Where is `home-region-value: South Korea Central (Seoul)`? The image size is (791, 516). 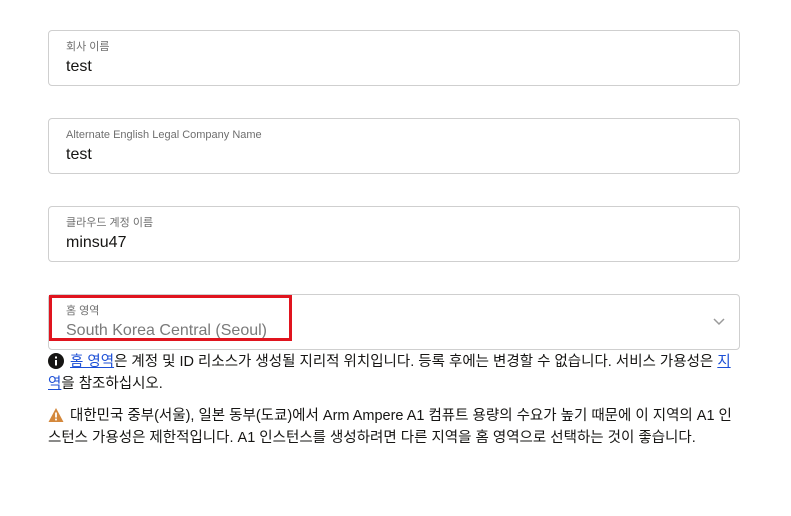
home-region-value: South Korea Central (Seoul) is located at coordinates (166, 330).